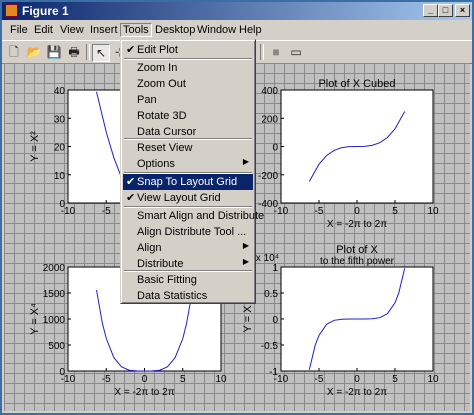 The height and width of the screenshot is (415, 474). Describe the element at coordinates (60, 91) in the screenshot. I see `y-tick-label: 40` at that location.